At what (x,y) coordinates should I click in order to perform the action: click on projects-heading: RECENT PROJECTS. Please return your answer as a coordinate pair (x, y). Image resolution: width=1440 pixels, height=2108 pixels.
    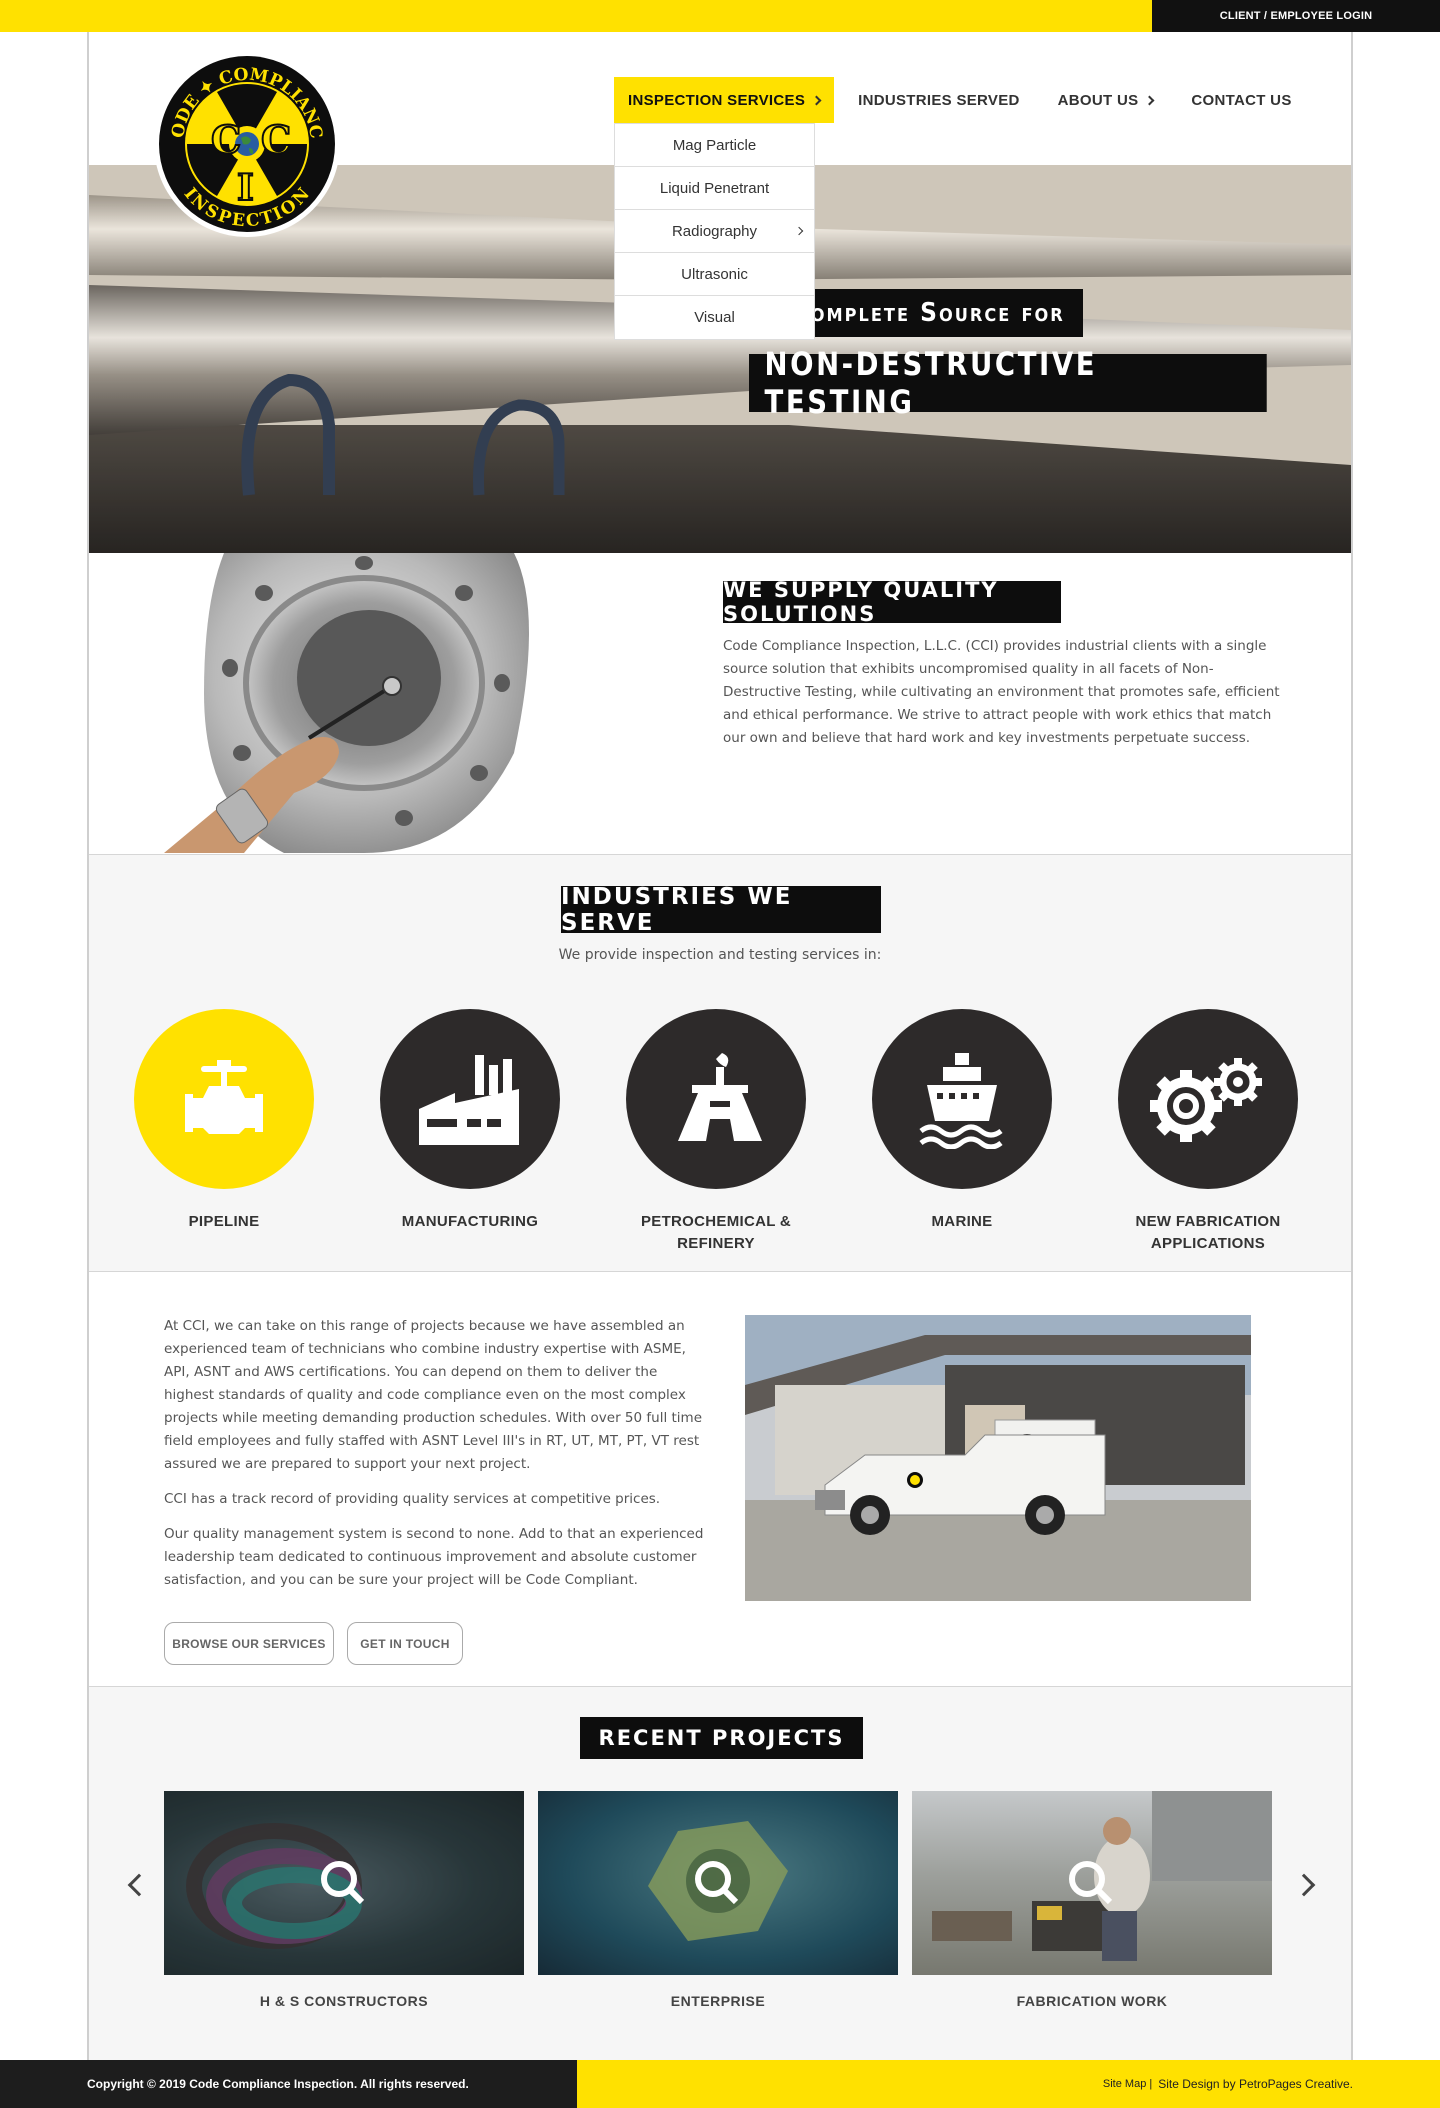
    Looking at the image, I should click on (721, 1738).